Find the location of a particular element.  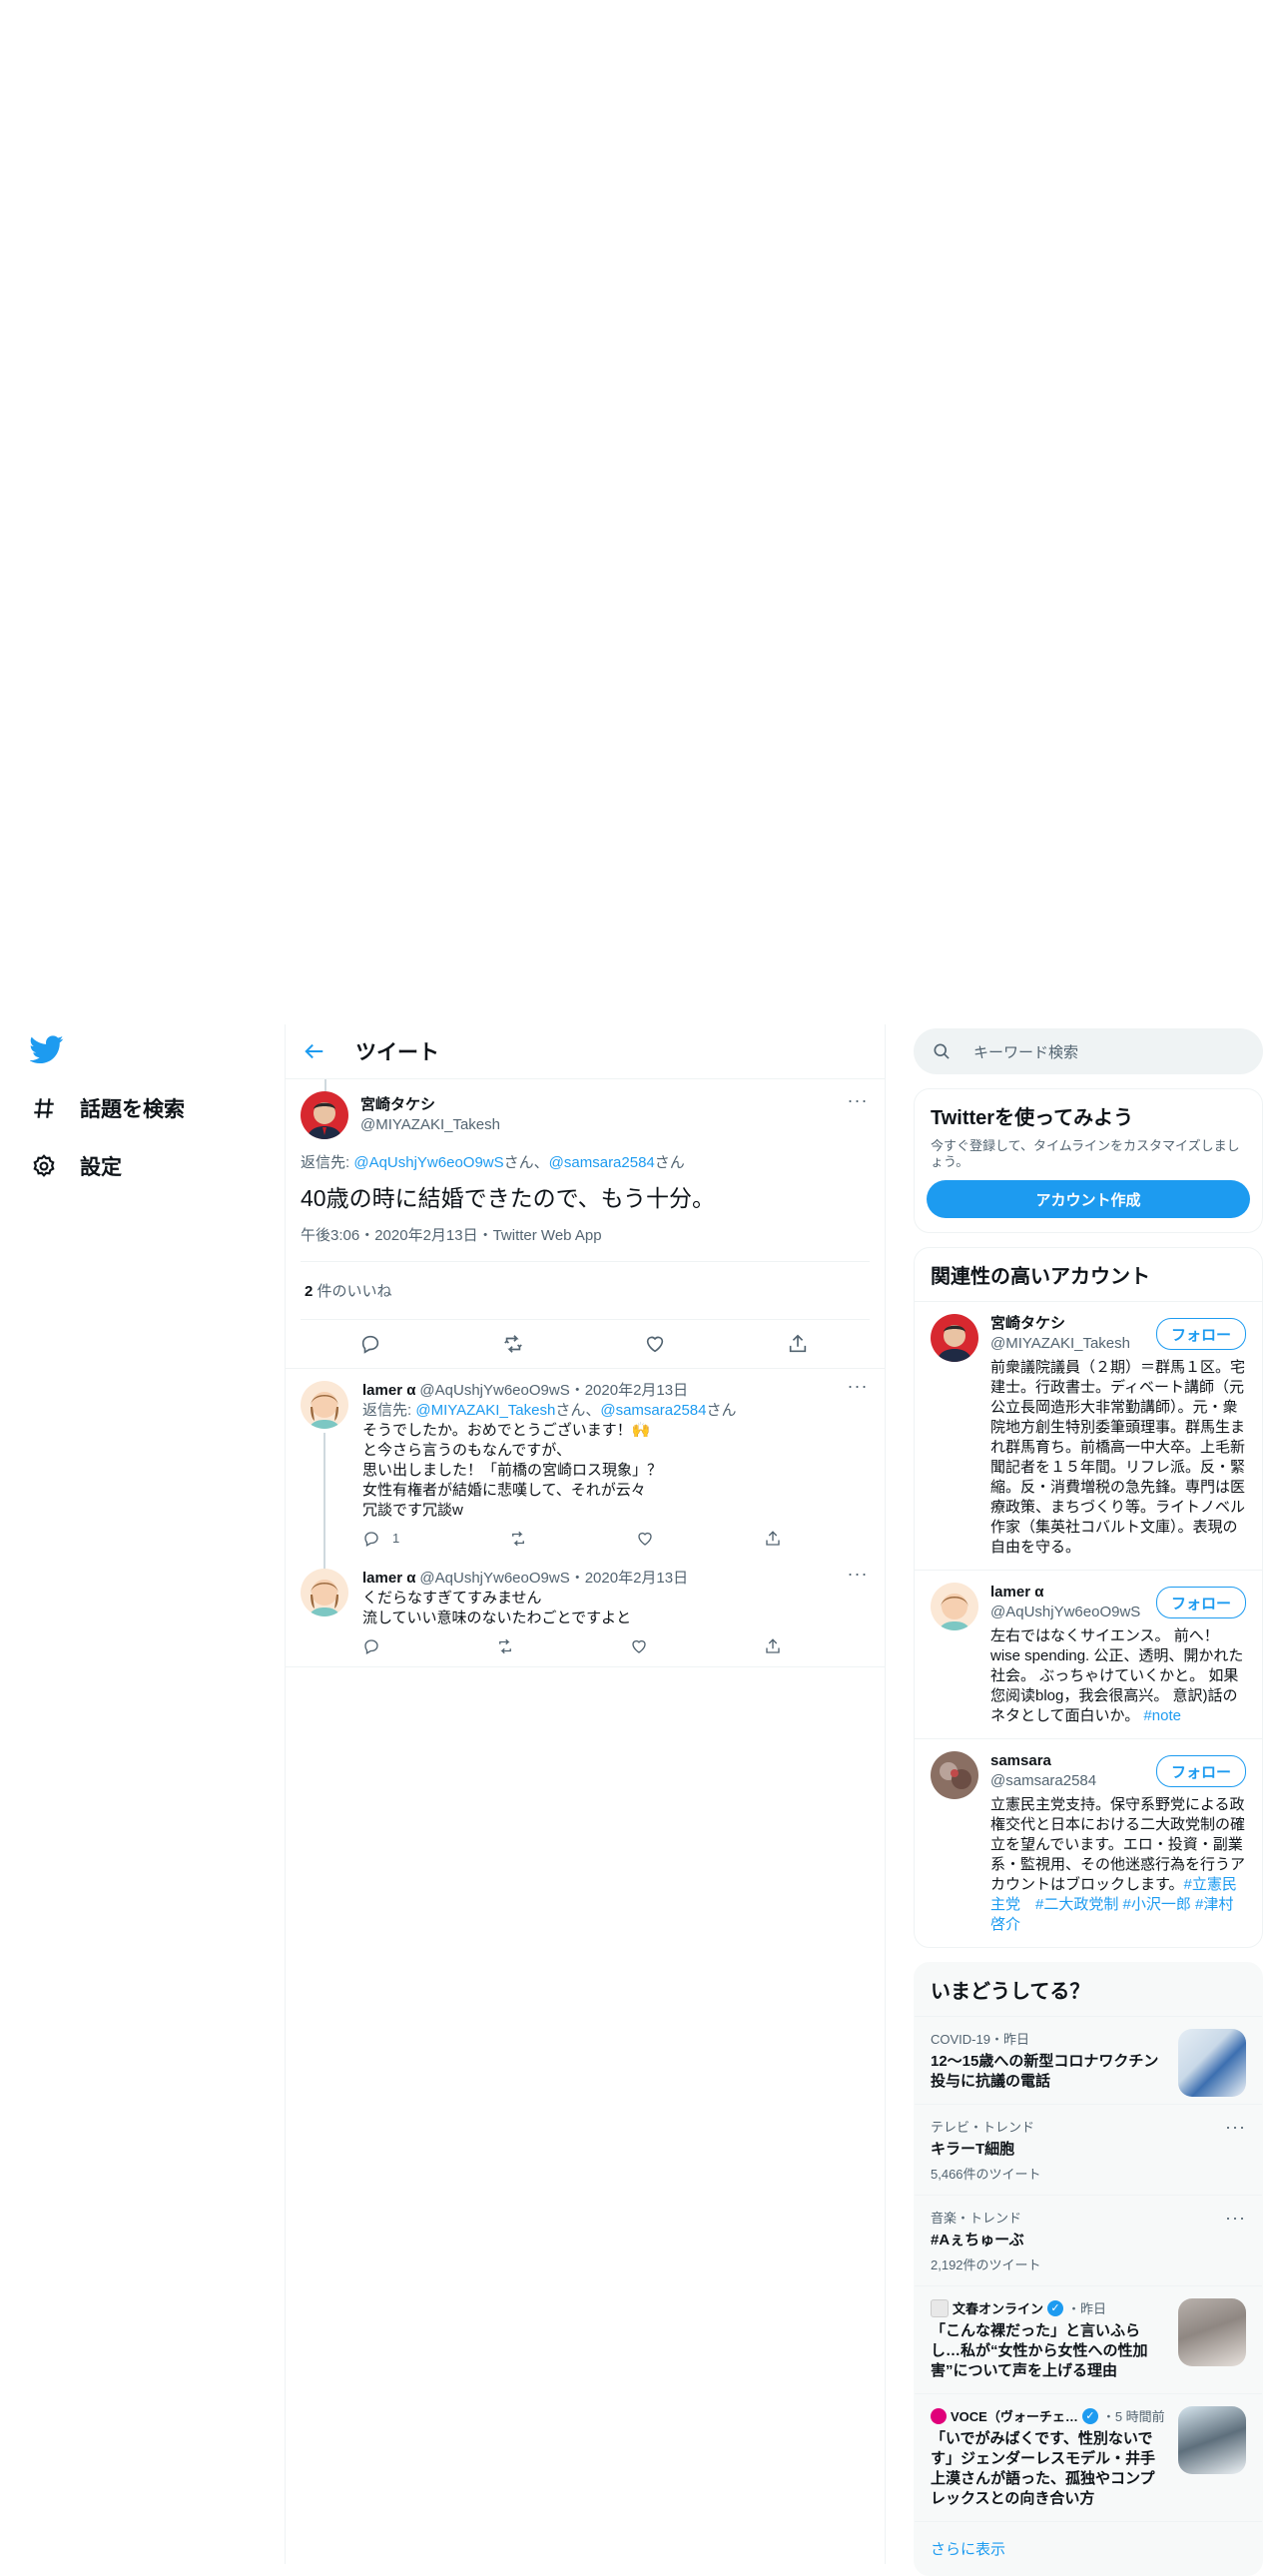

replying-to-suffix: さん is located at coordinates (669, 1162).